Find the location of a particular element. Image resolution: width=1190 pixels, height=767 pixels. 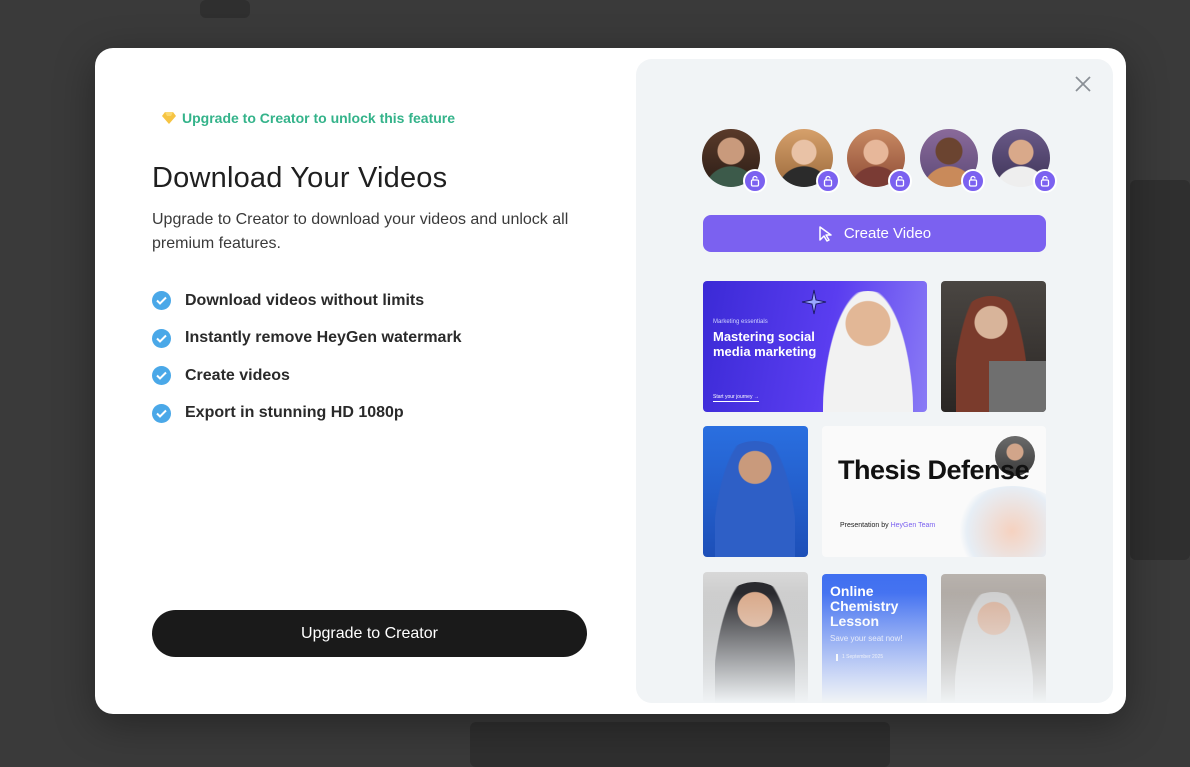

create-video-button: Create Video is located at coordinates (874, 233).